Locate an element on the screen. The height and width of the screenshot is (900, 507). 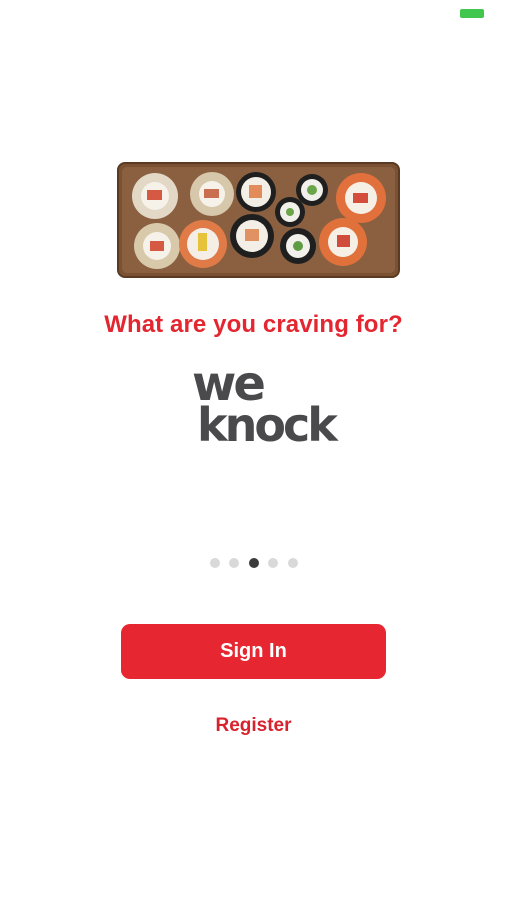
carousel-indicator is located at coordinates (253, 563).